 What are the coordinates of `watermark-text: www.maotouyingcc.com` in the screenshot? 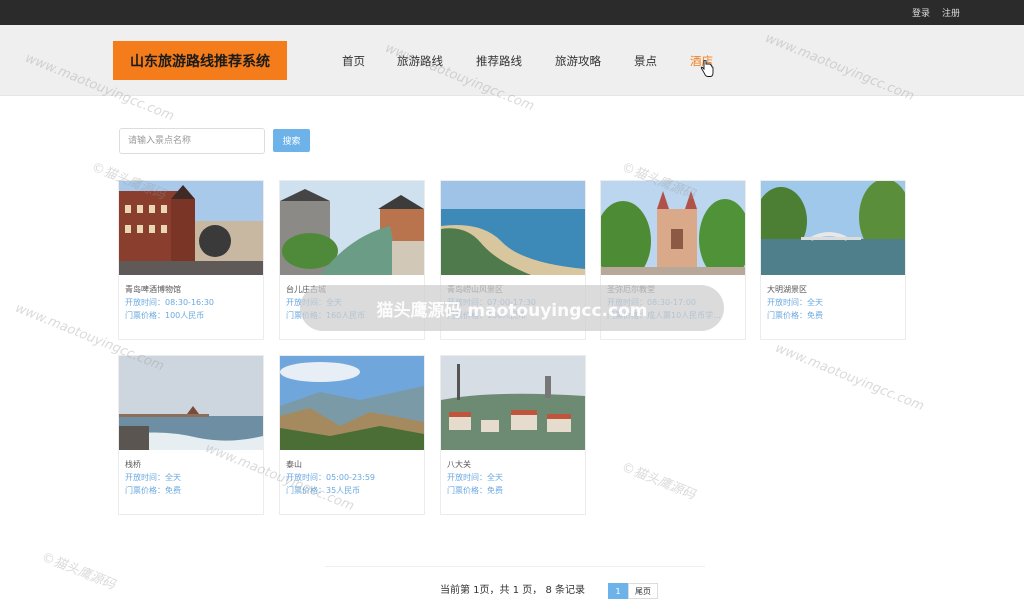 It's located at (849, 377).